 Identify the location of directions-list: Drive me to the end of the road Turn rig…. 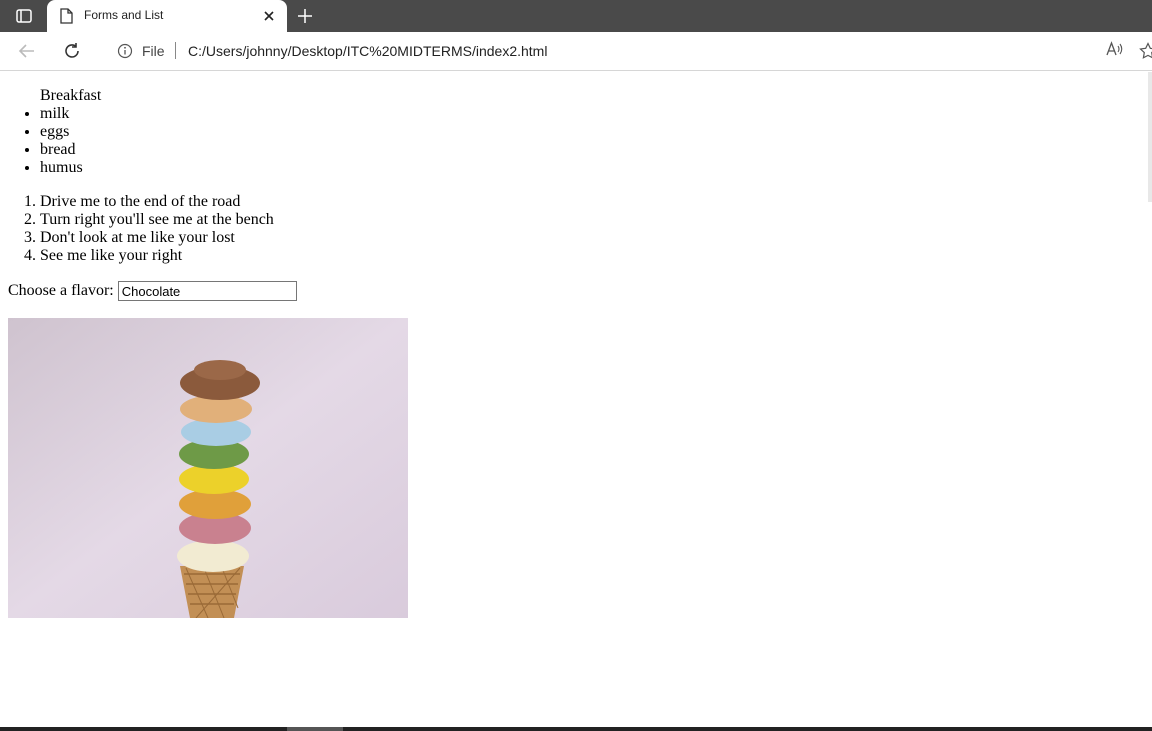
(576, 229).